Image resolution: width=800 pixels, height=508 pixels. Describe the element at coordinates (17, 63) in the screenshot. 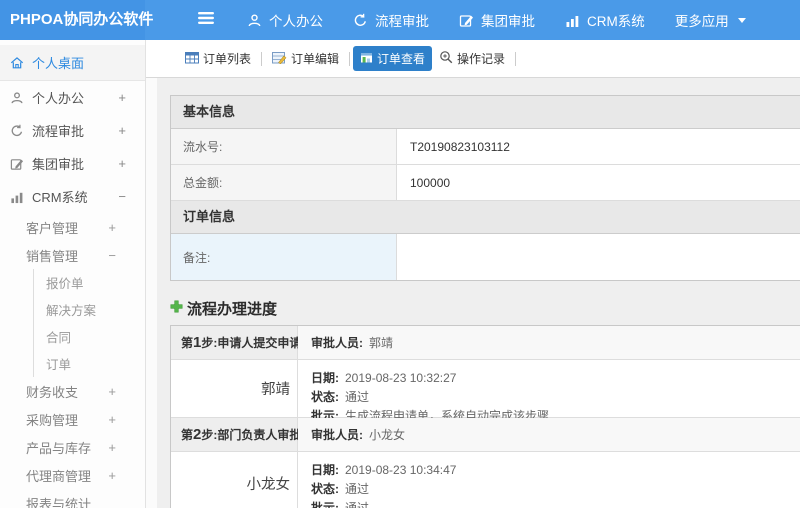

I see `home-icon` at that location.